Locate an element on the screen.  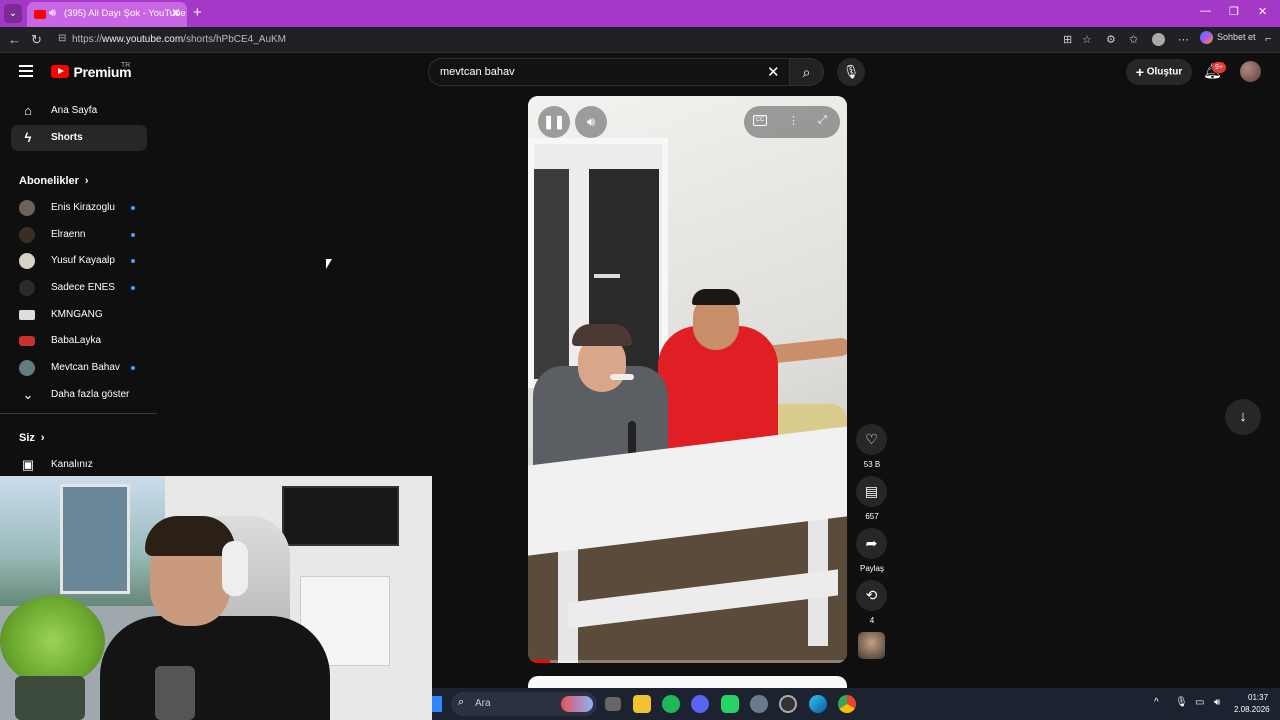
remix-button: ⟲ is located at coordinates (871, 595).